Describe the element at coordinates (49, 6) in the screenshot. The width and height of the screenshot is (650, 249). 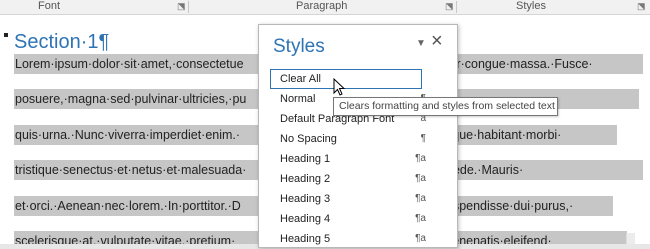
I see `ribbon-font-label: Font` at that location.